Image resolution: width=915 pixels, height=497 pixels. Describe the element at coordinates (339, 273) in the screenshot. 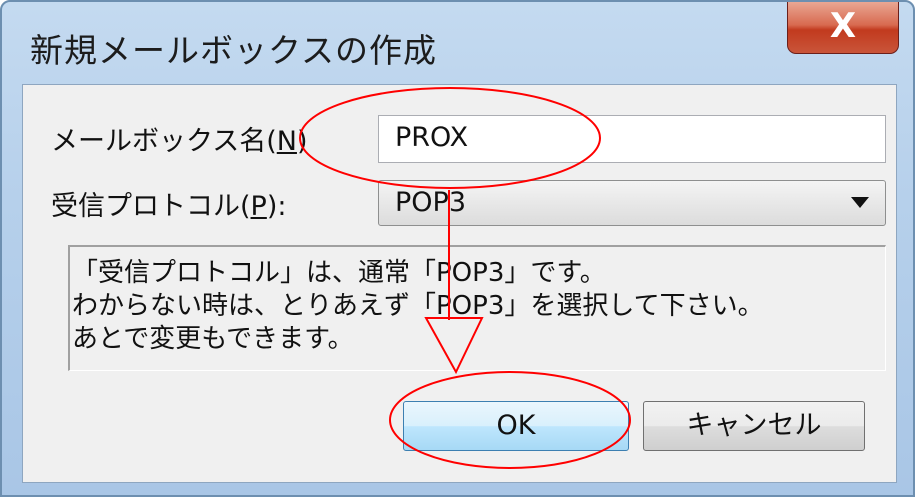

I see `info-line: 「受信プロトコル」は、通常「POP3」です。` at that location.